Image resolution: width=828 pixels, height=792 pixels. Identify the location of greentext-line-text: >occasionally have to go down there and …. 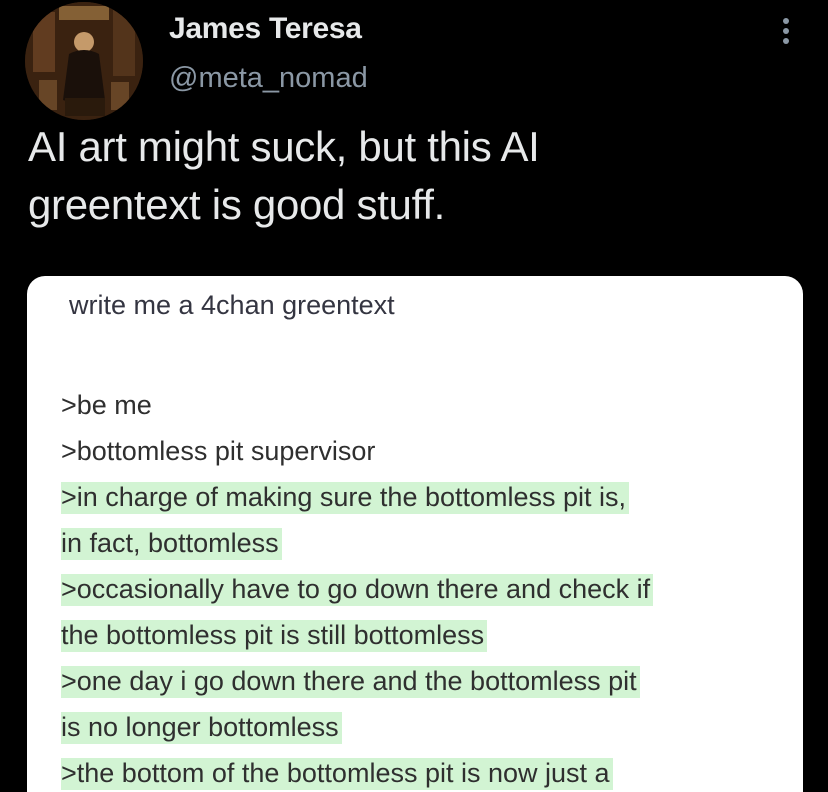
(357, 590).